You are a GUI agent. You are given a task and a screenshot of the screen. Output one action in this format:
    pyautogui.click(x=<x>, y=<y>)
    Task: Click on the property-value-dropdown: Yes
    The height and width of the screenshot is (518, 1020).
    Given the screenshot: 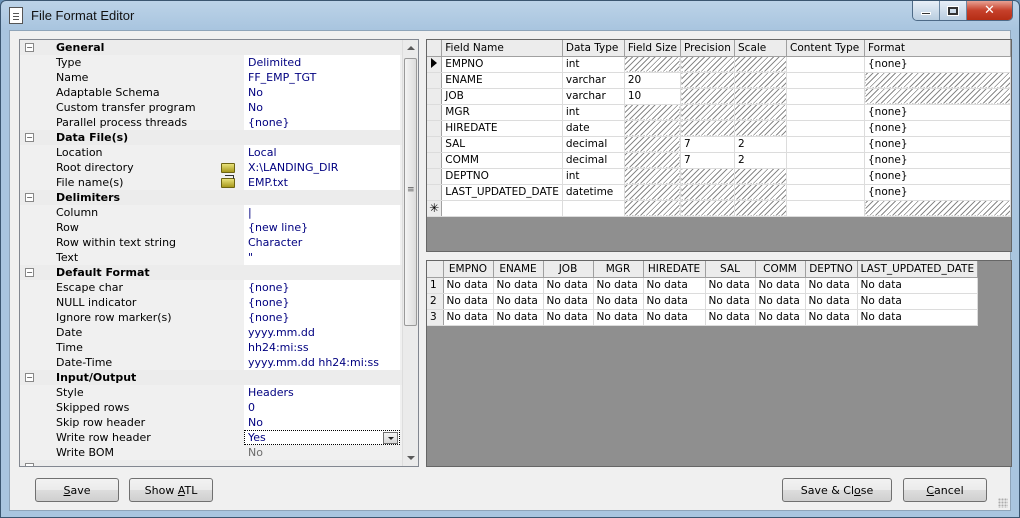 What is the action you would take?
    pyautogui.click(x=322, y=437)
    